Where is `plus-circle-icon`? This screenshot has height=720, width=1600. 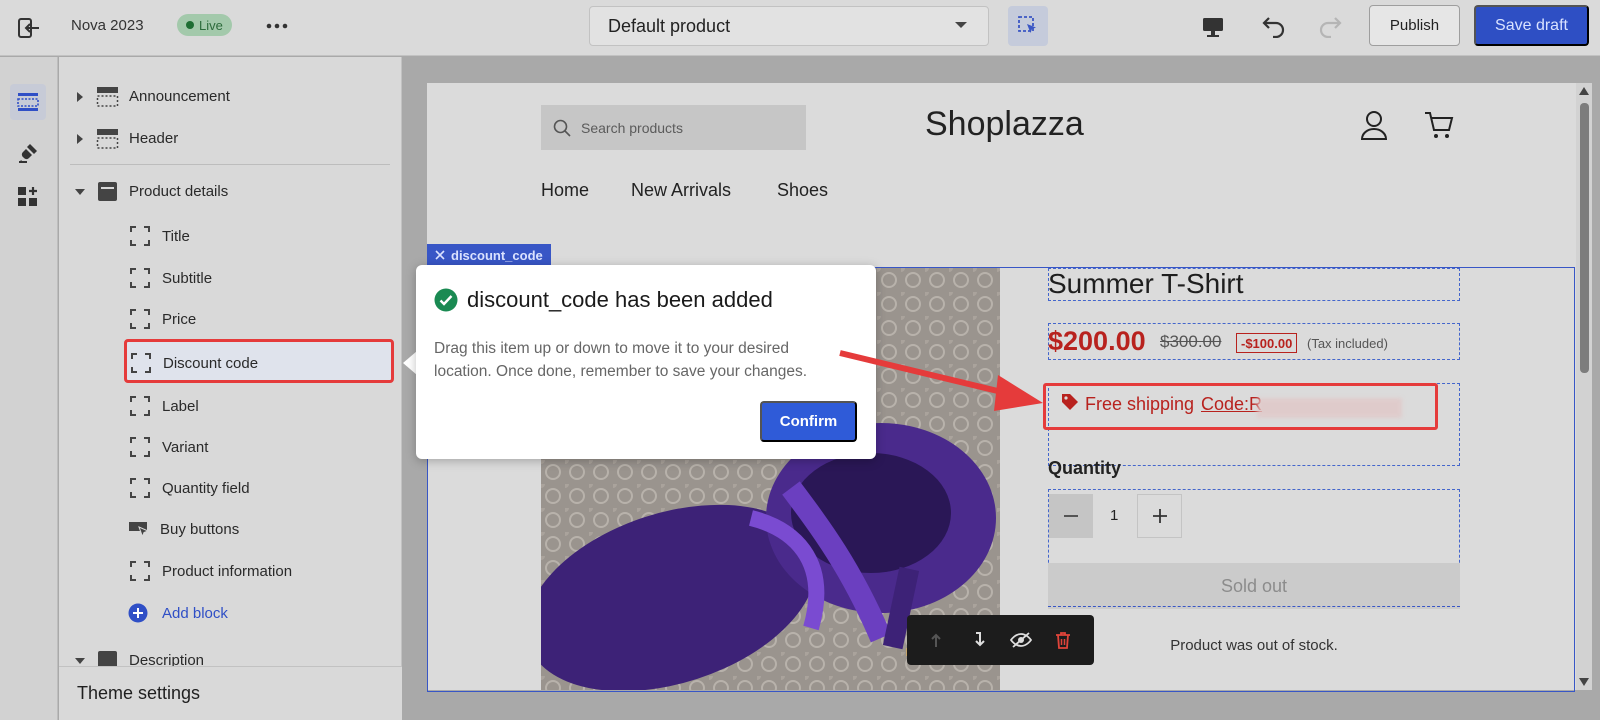
plus-circle-icon is located at coordinates (138, 613).